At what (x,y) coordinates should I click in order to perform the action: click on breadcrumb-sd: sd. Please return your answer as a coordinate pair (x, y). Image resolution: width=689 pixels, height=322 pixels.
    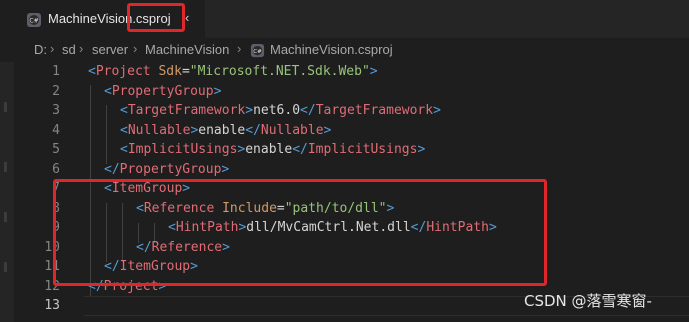
    Looking at the image, I should click on (69, 49).